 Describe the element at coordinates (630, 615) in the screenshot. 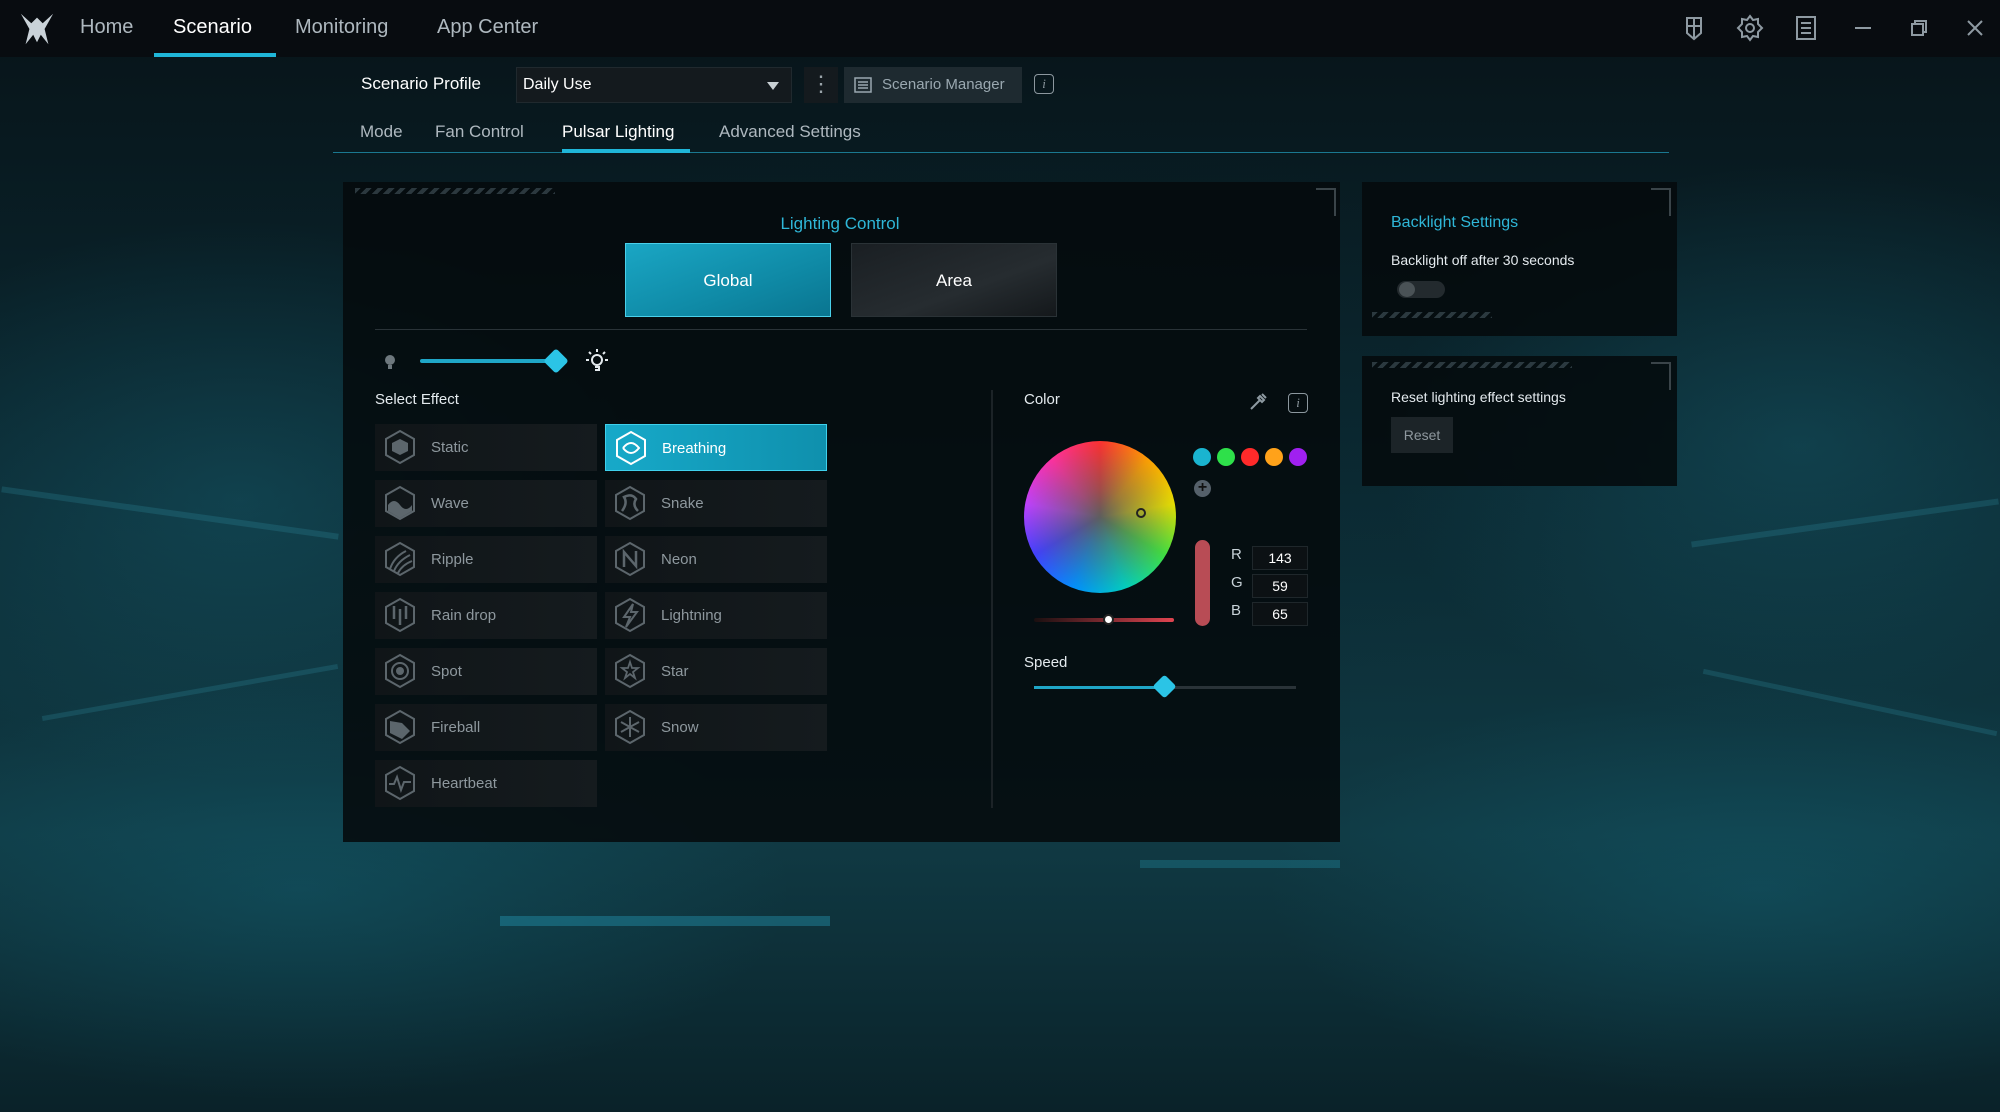

I see `lightning-icon` at that location.